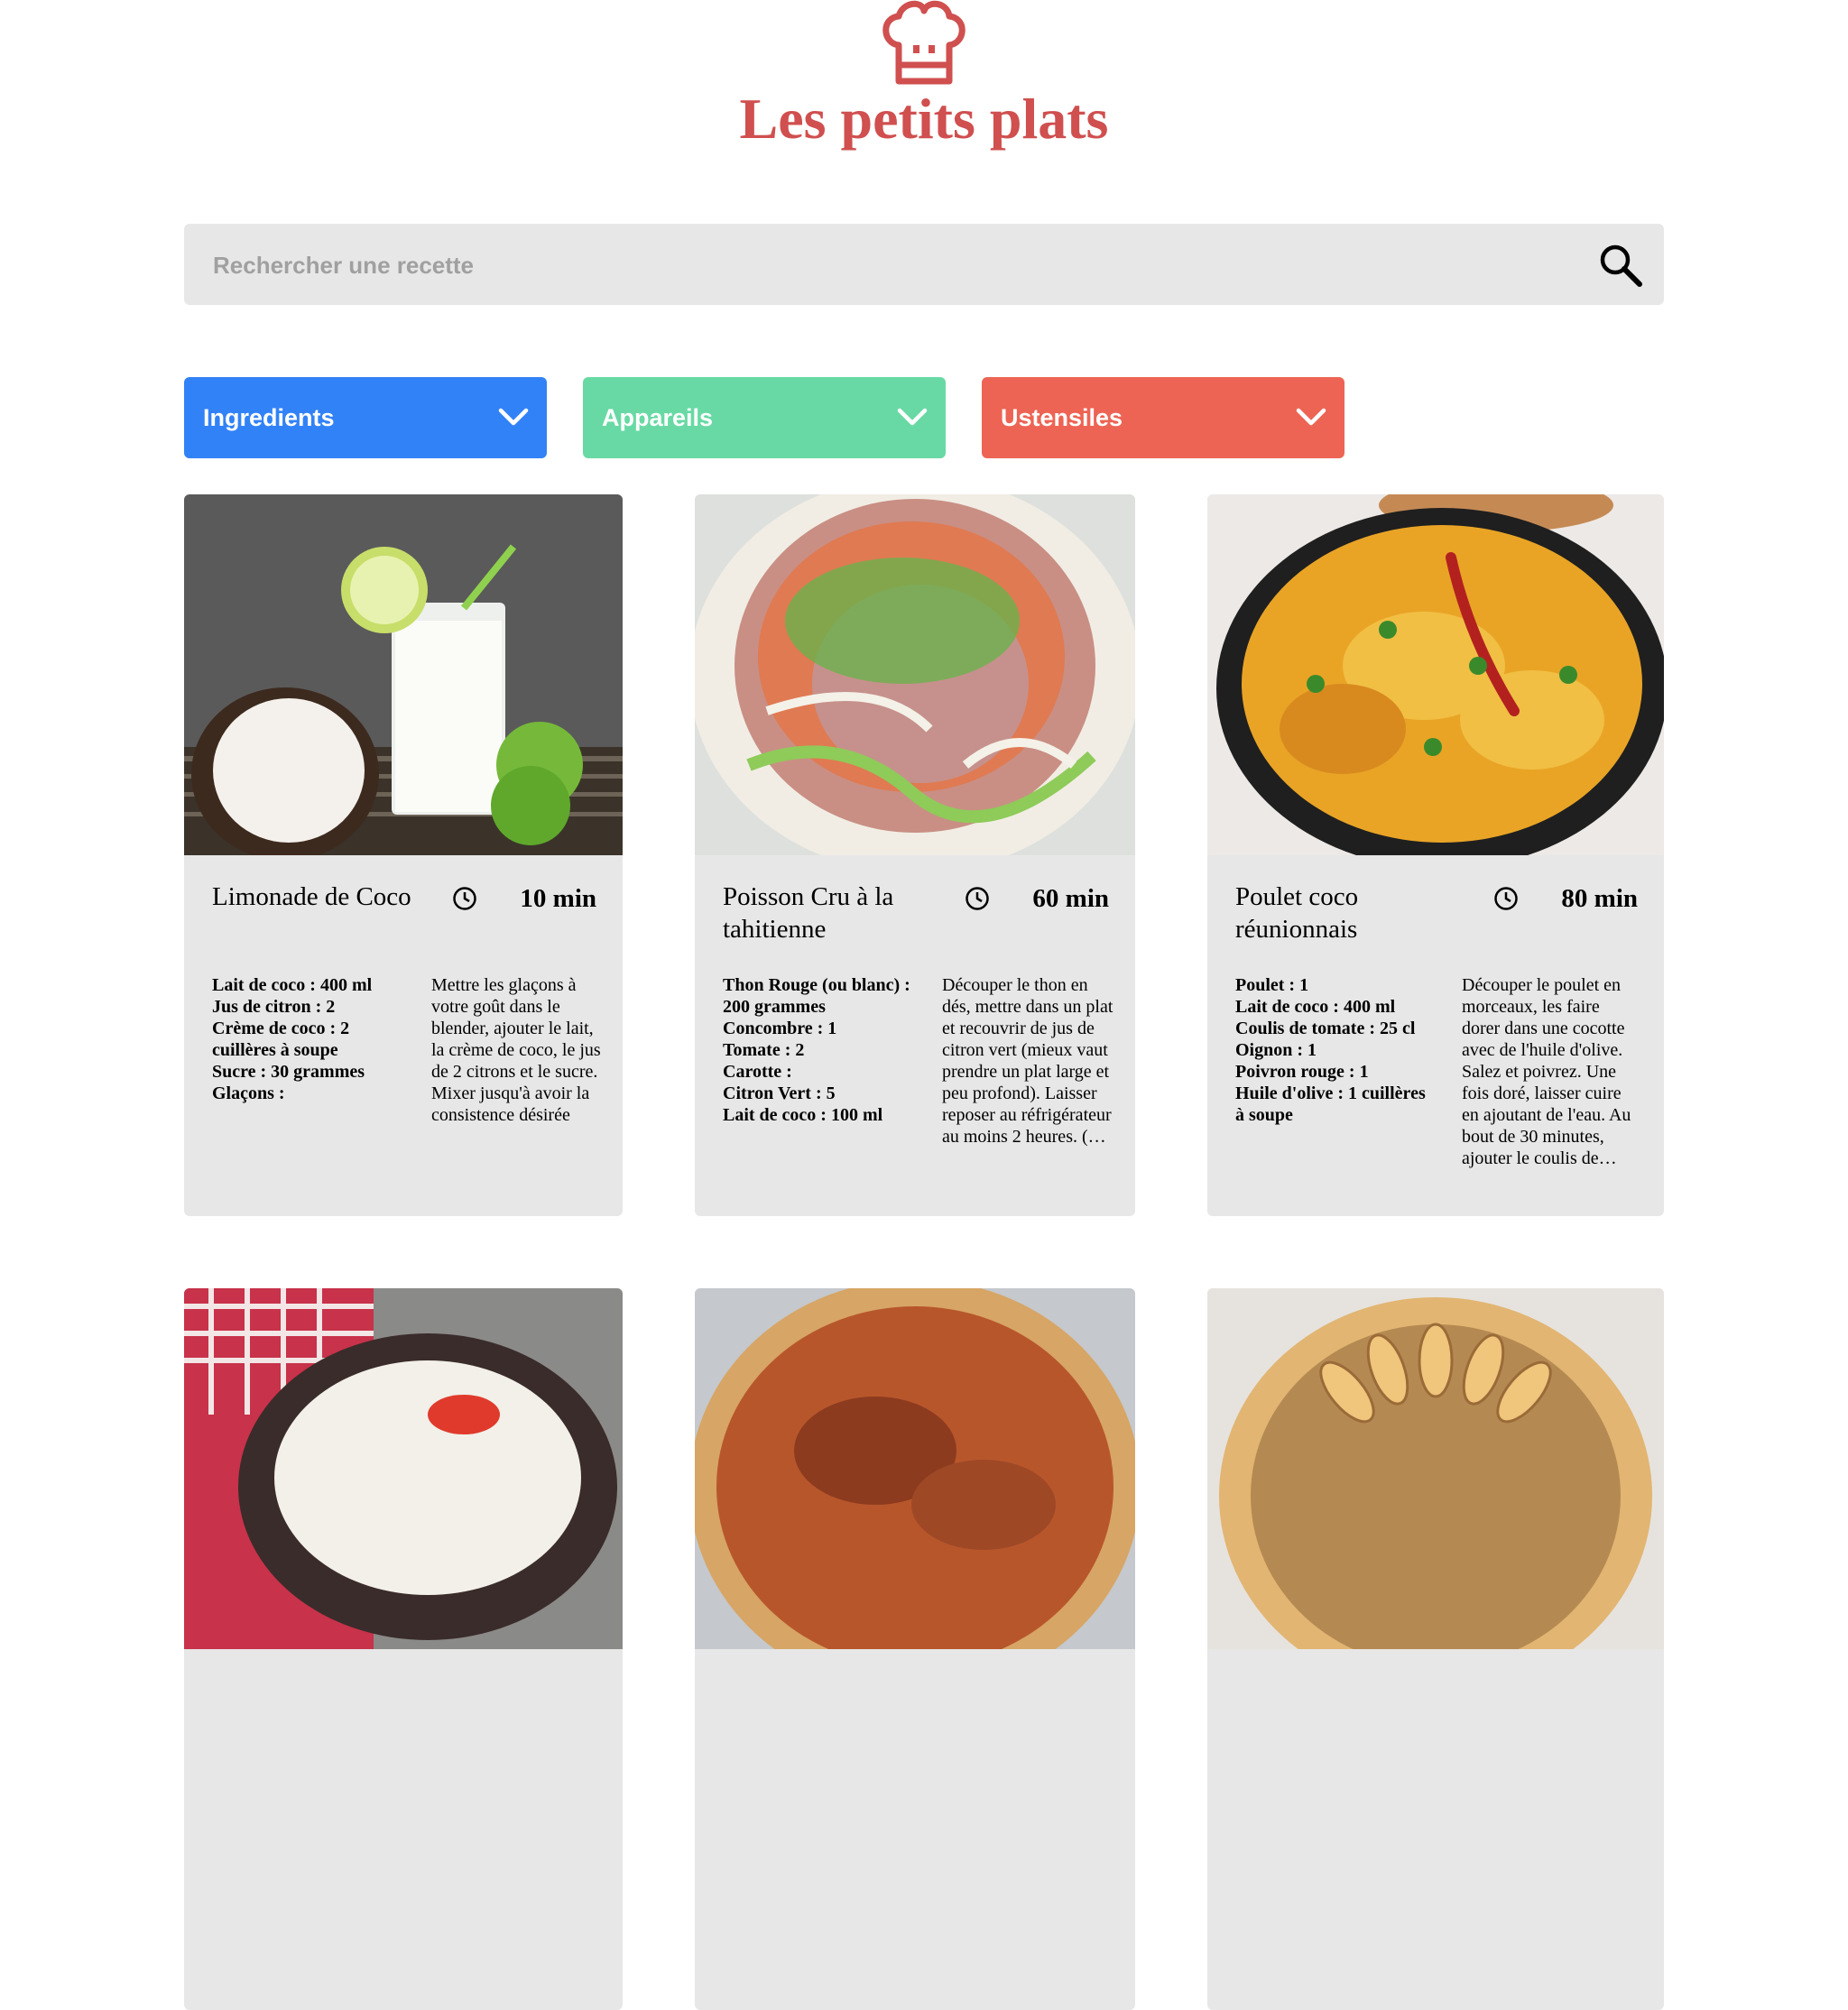 This screenshot has height=2010, width=1848. Describe the element at coordinates (1276, 1050) in the screenshot. I see `ingredient-item: Oignon : 1` at that location.